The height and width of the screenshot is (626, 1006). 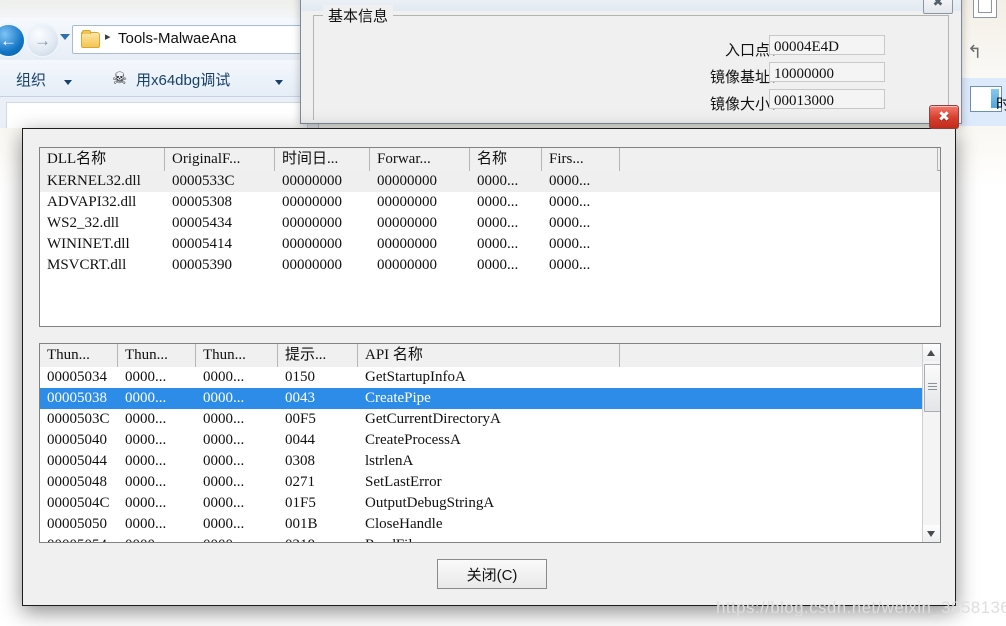 What do you see at coordinates (42, 40) in the screenshot?
I see `forward-button: →` at bounding box center [42, 40].